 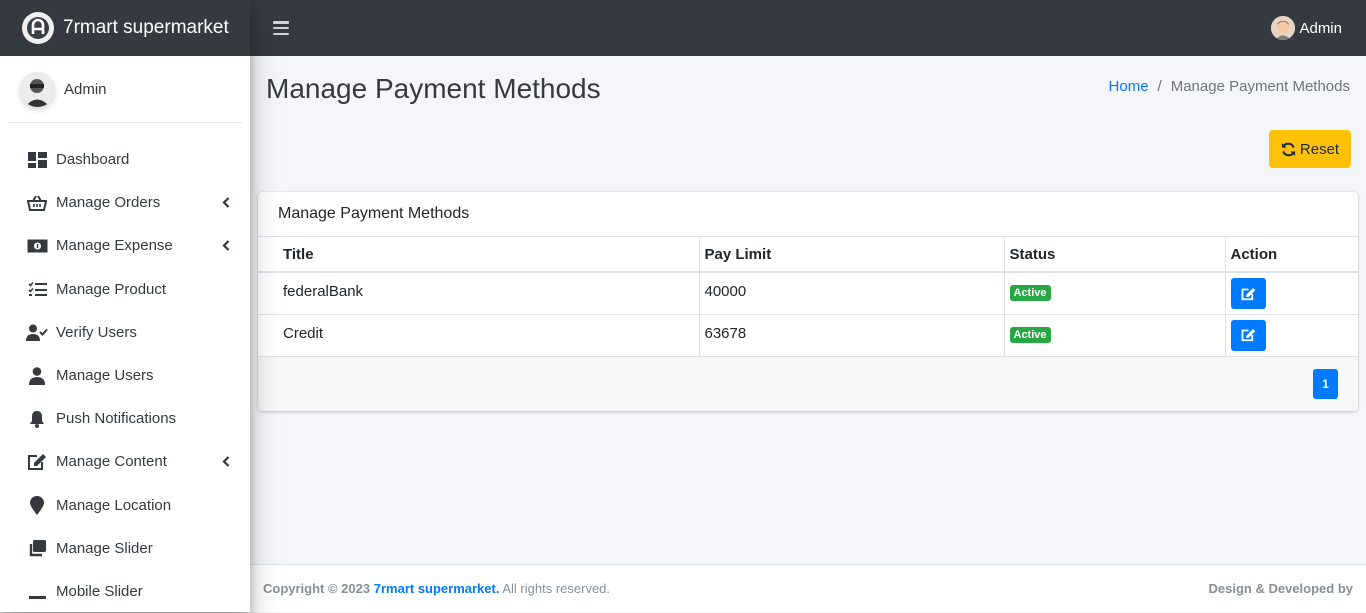 I want to click on card-footer: 1, so click(x=808, y=383).